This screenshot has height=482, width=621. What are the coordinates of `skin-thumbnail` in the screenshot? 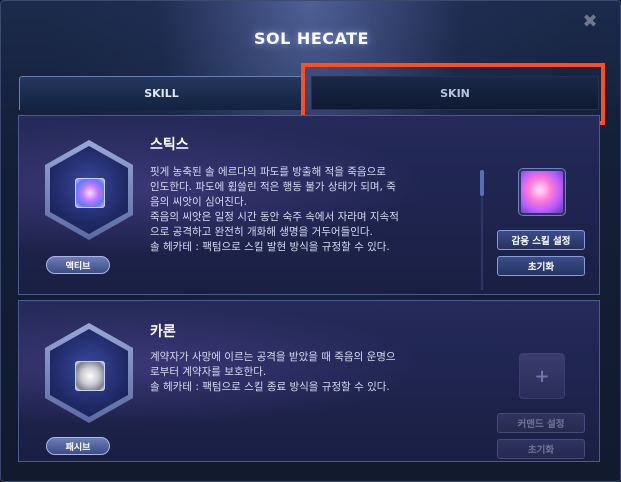 It's located at (542, 192).